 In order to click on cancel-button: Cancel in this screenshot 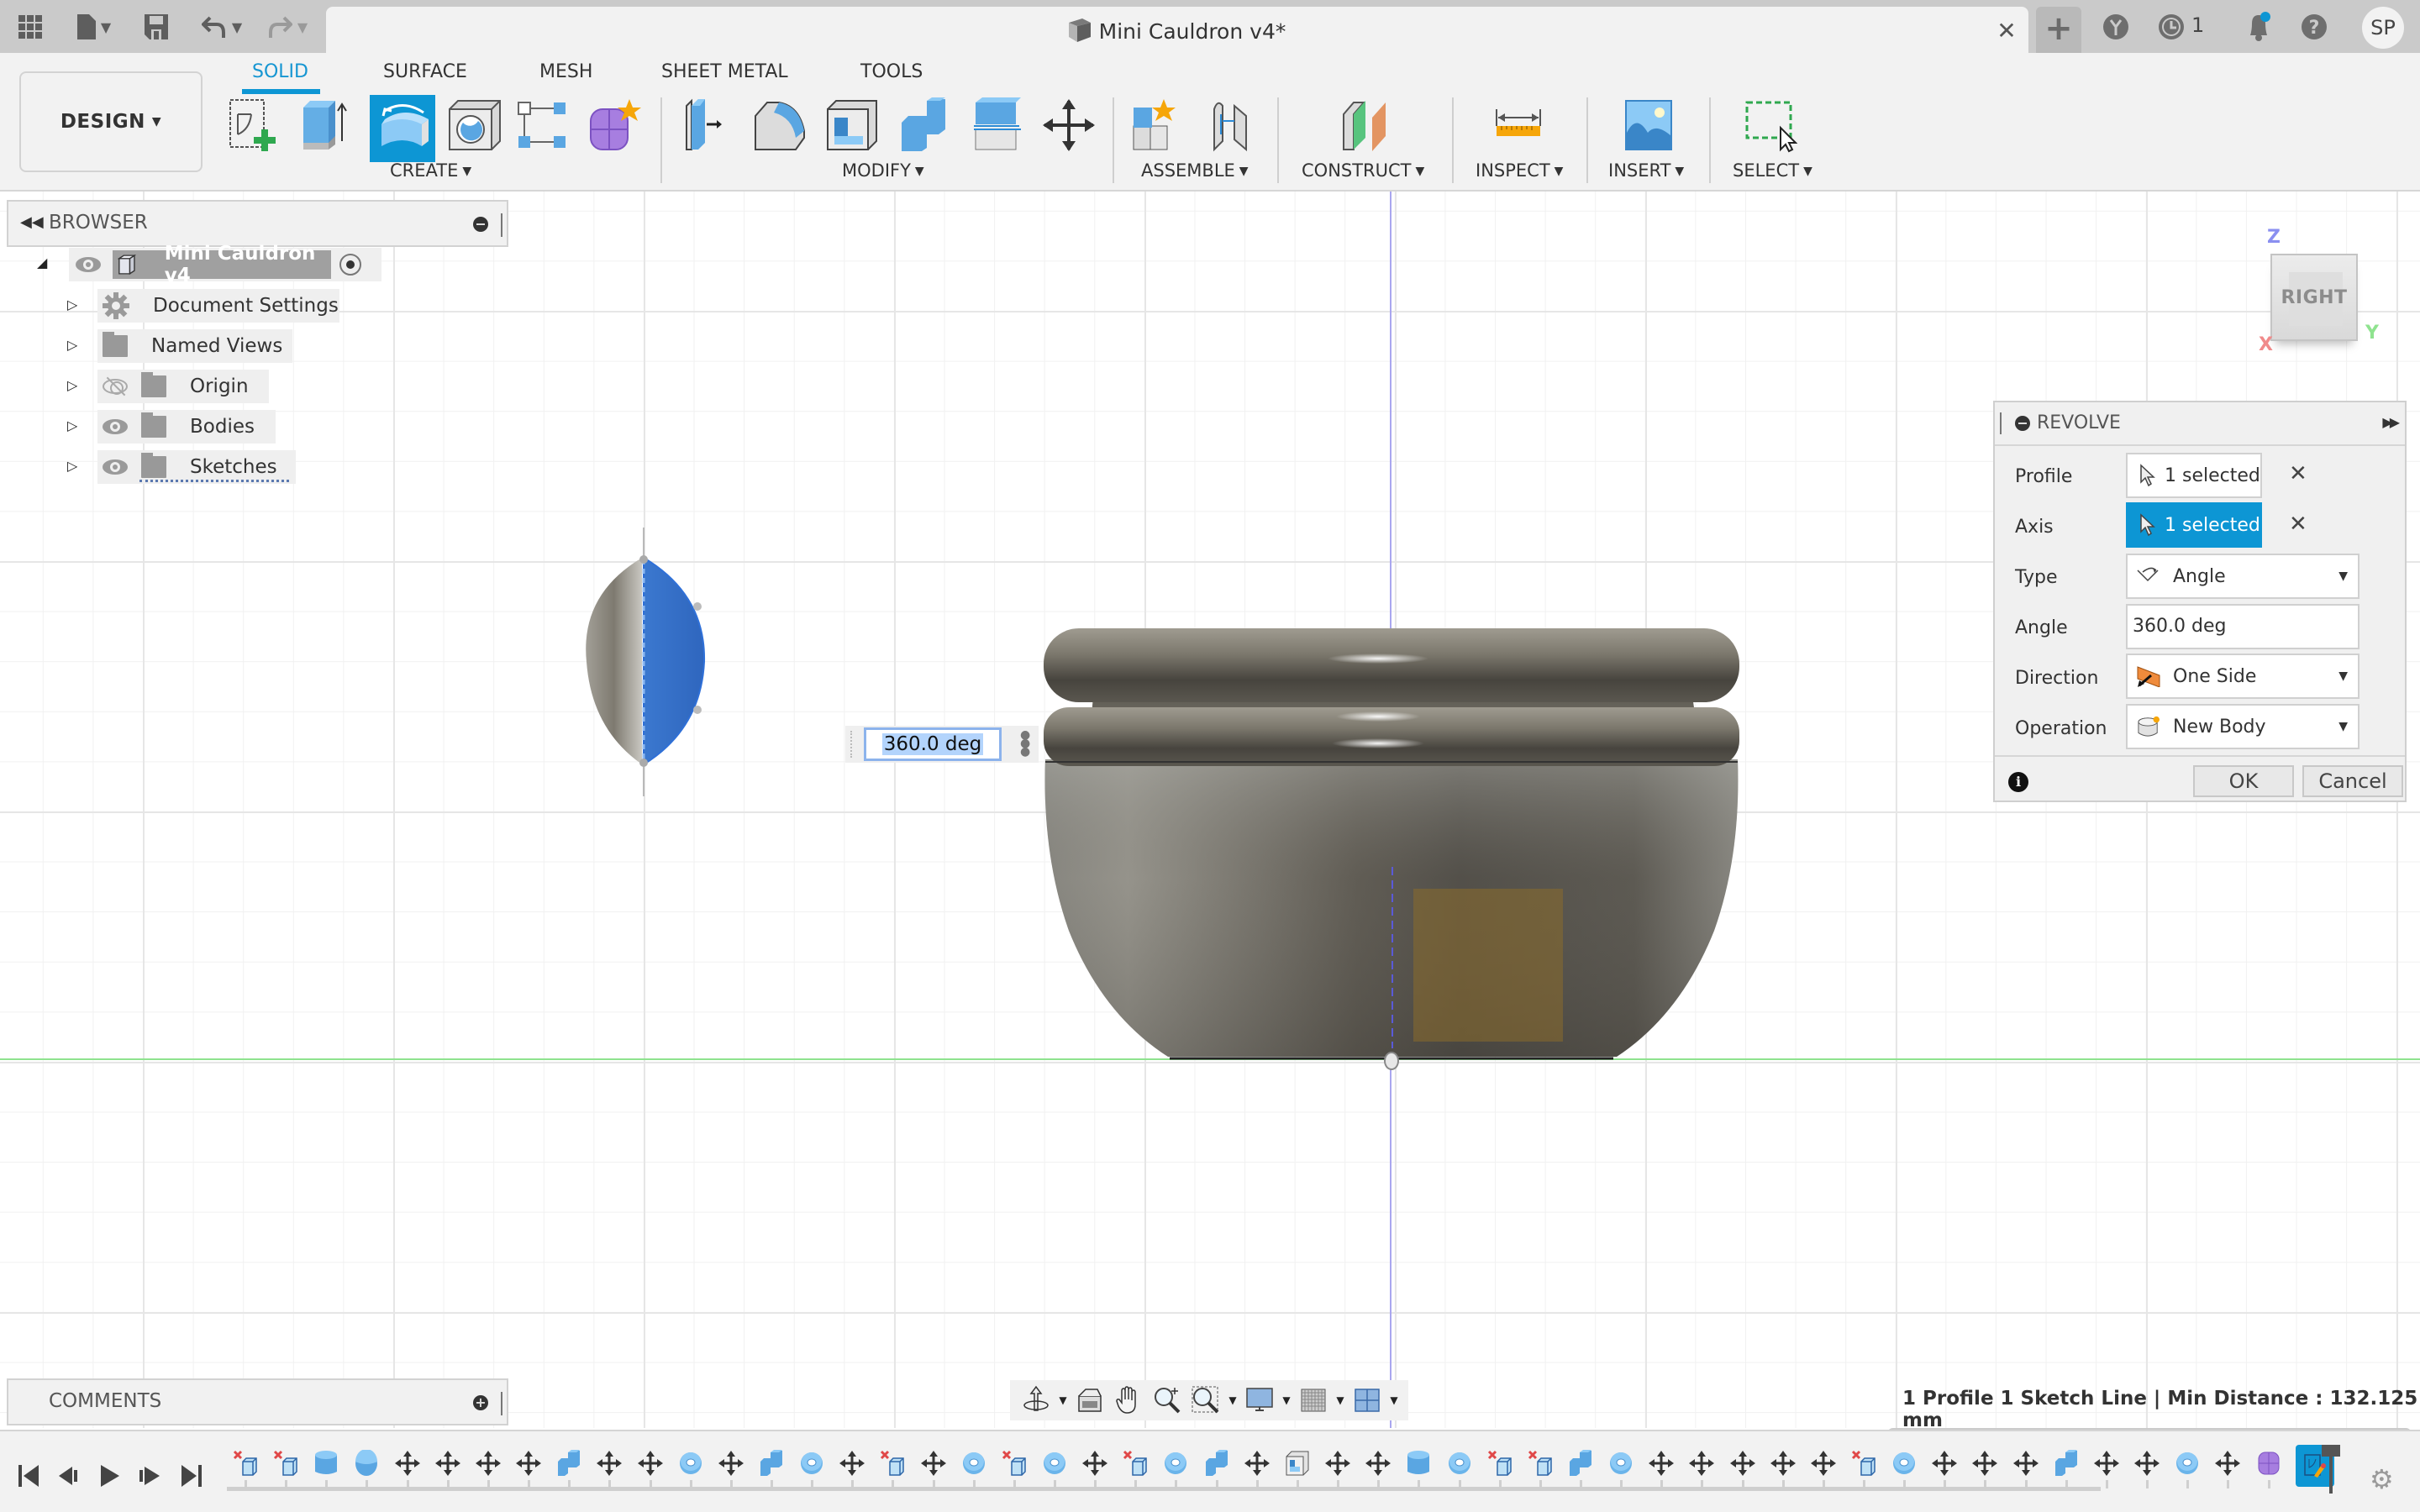, I will do `click(2352, 781)`.